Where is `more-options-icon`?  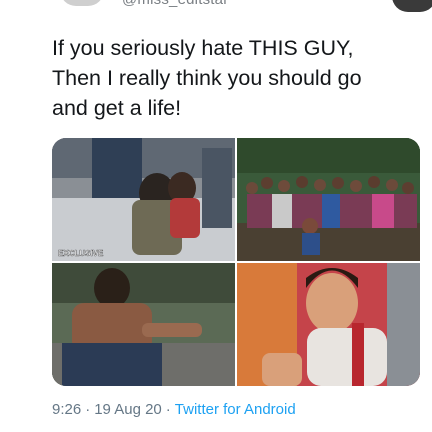 more-options-icon is located at coordinates (412, 6).